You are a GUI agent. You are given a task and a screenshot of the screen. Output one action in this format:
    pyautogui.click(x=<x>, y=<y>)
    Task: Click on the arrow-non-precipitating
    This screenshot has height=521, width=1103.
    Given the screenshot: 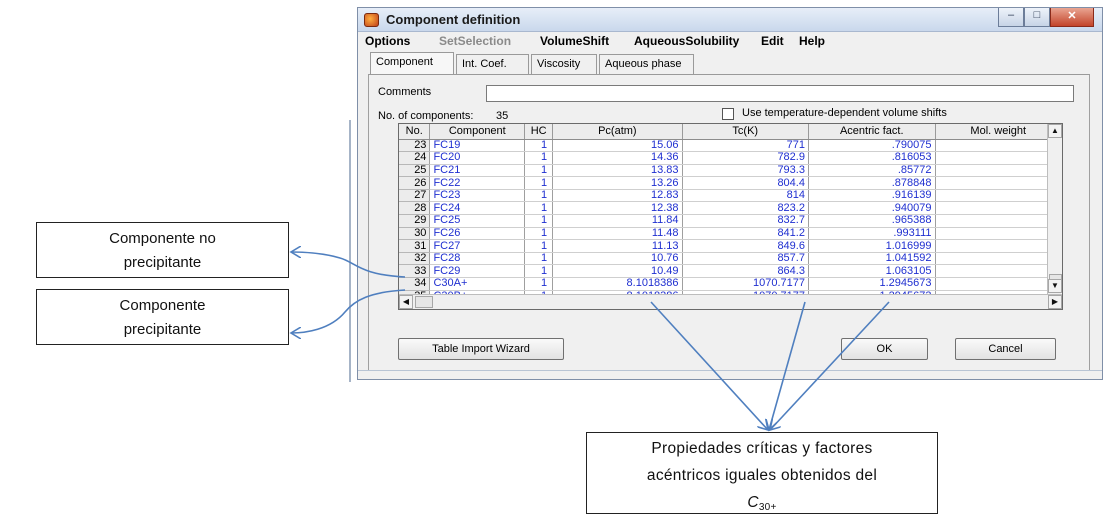 What is the action you would take?
    pyautogui.click(x=348, y=265)
    